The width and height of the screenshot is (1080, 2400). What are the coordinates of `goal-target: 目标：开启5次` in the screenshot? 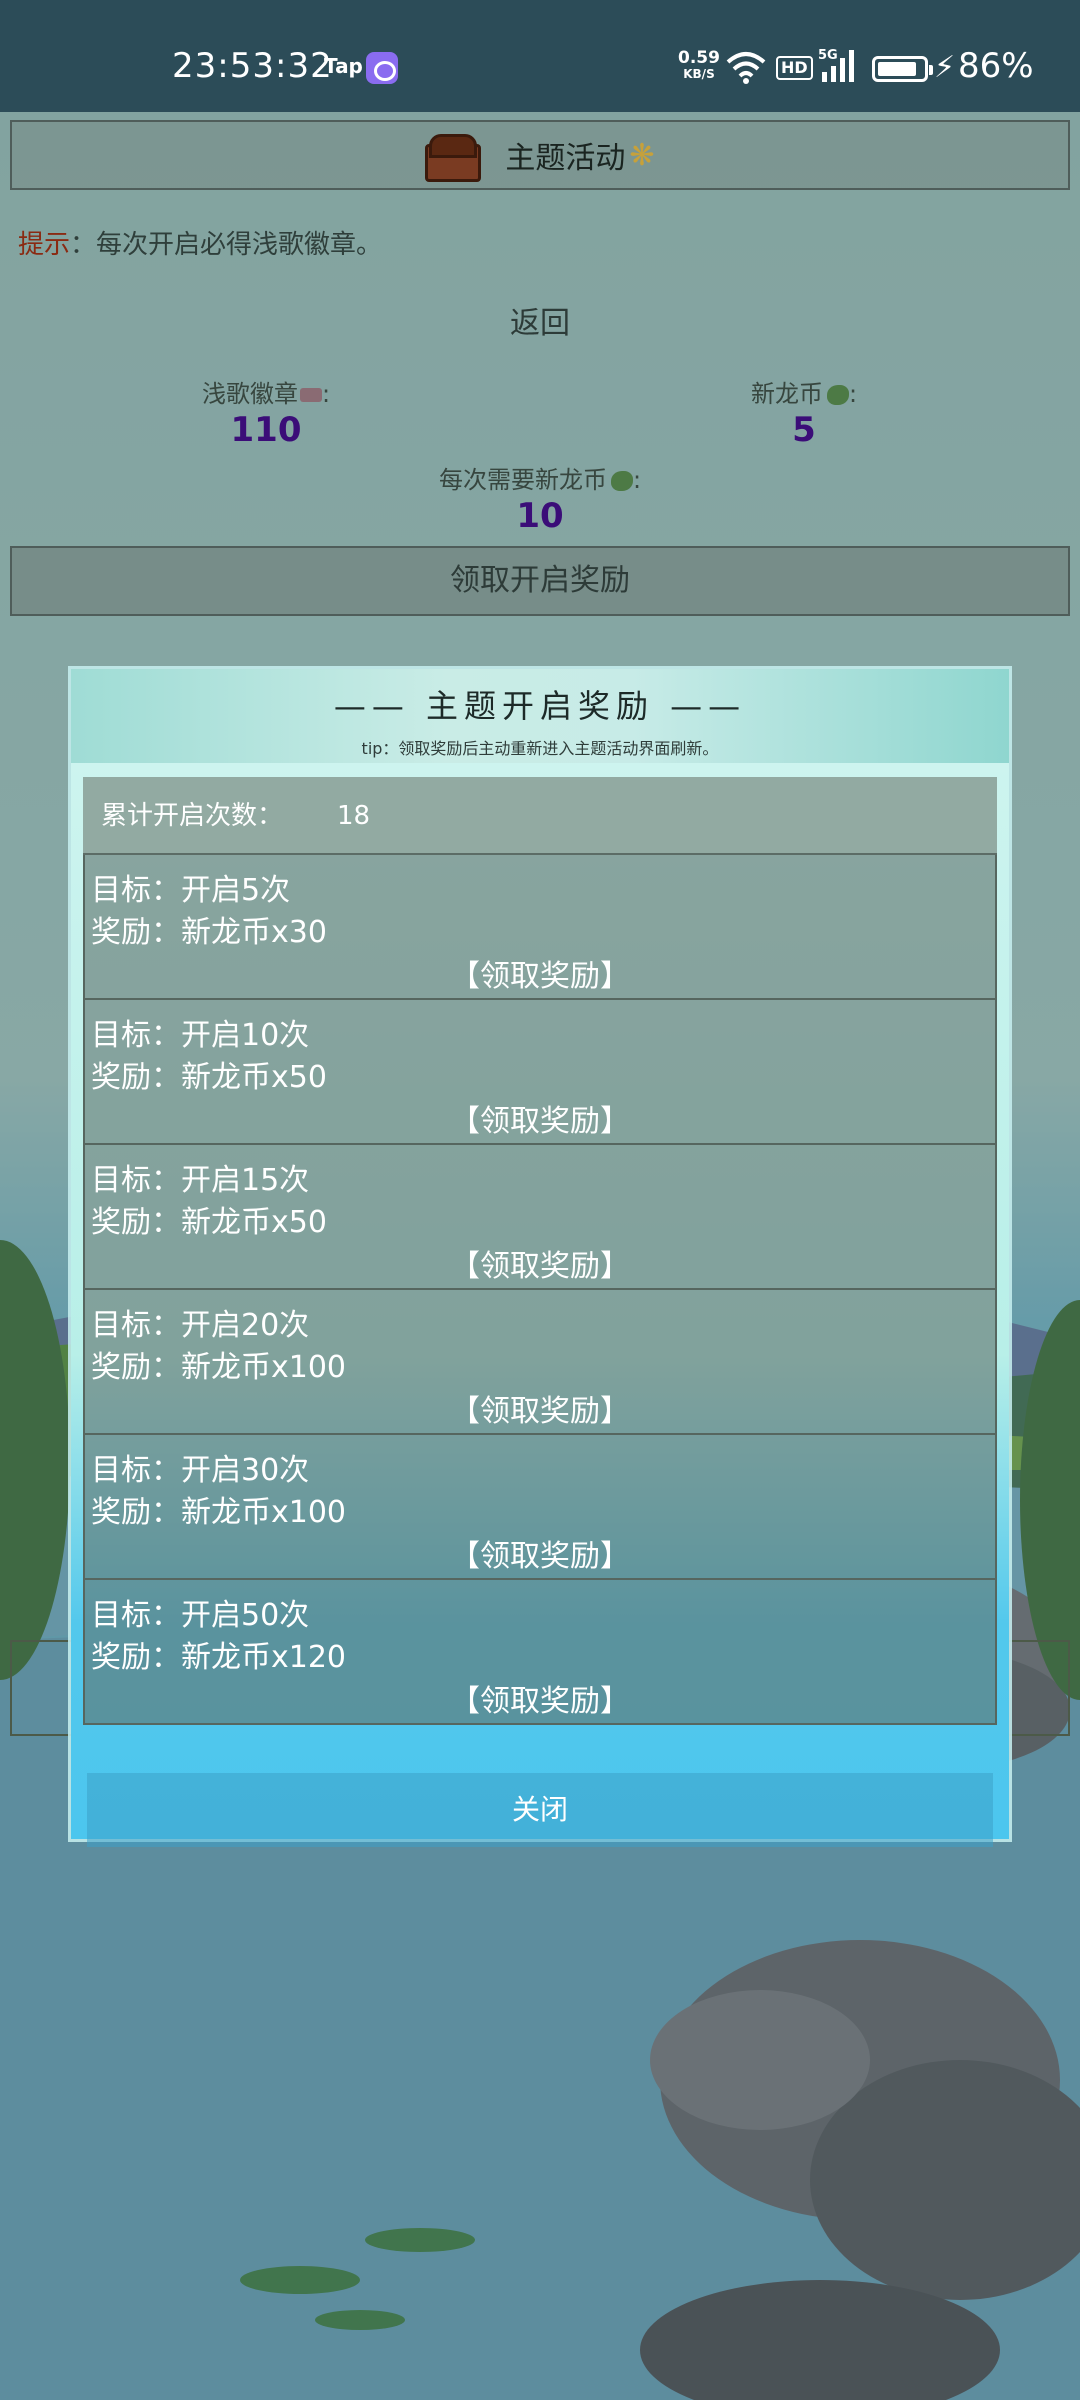 It's located at (191, 890).